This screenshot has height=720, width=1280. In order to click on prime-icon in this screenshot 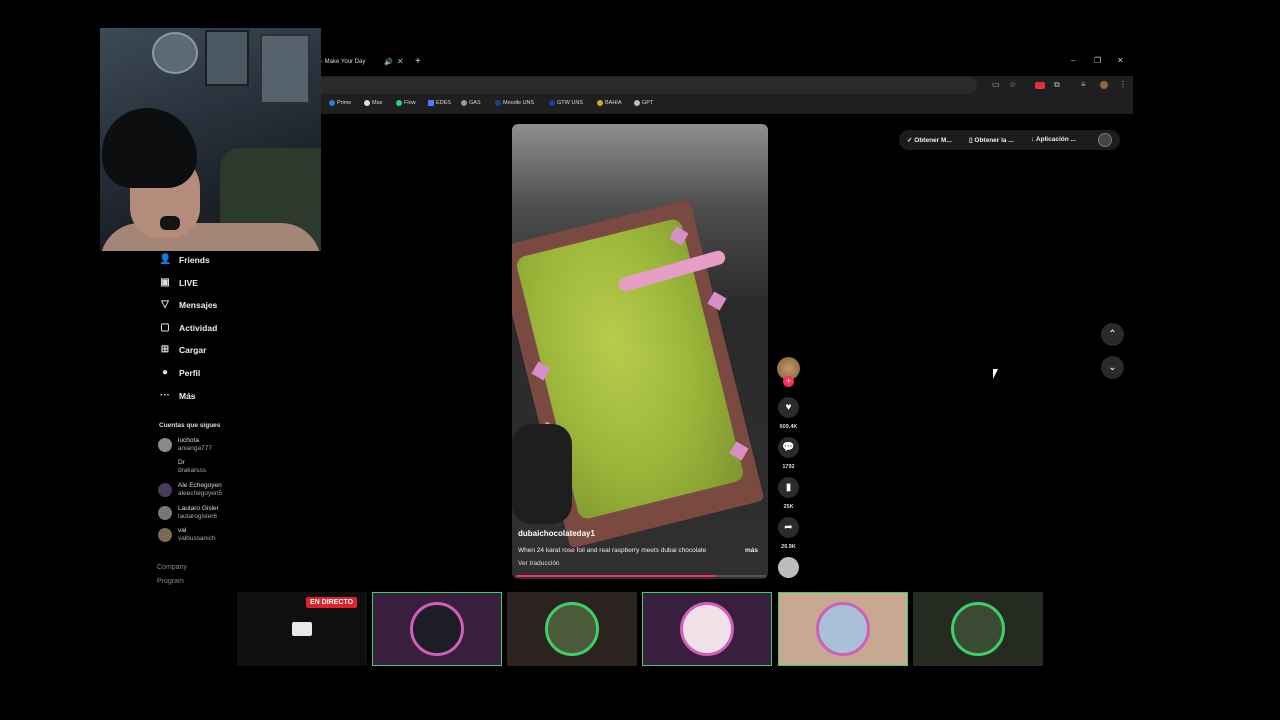, I will do `click(332, 103)`.